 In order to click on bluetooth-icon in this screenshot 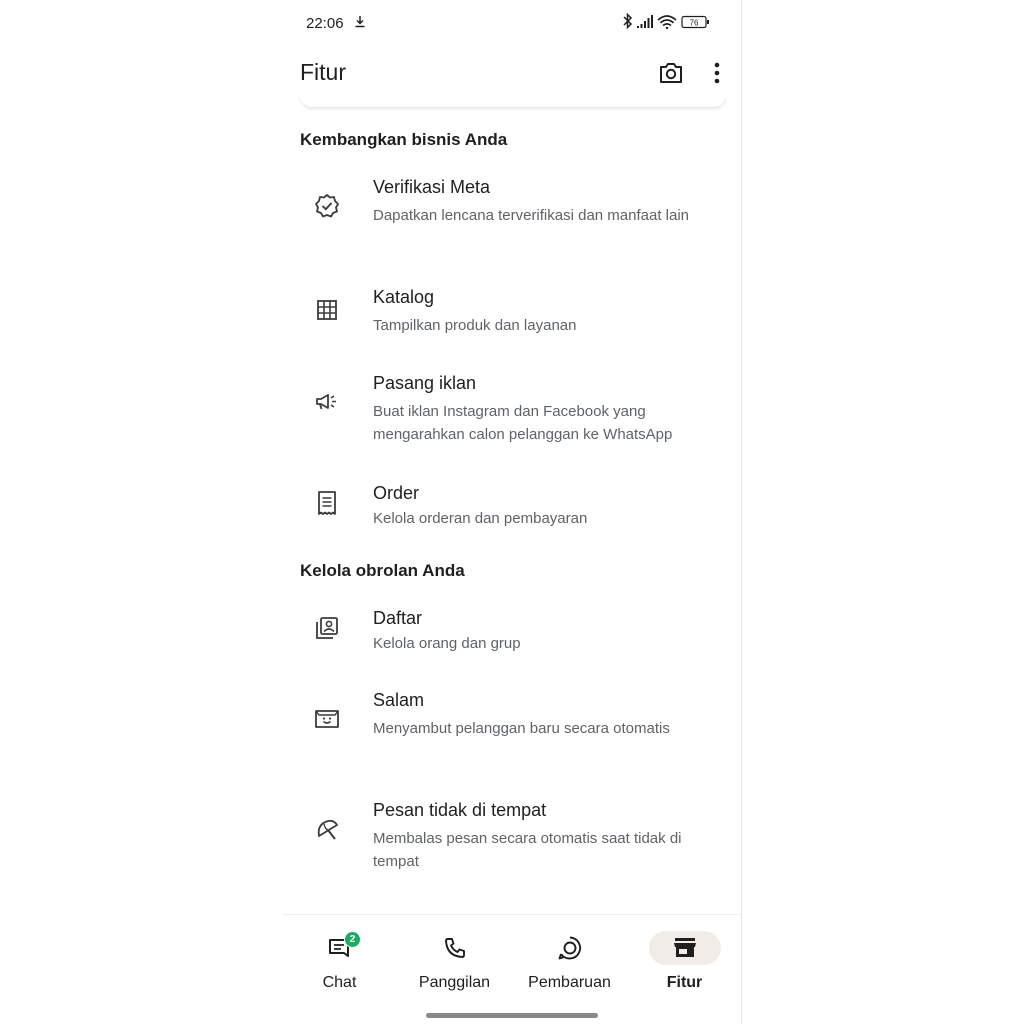, I will do `click(628, 21)`.